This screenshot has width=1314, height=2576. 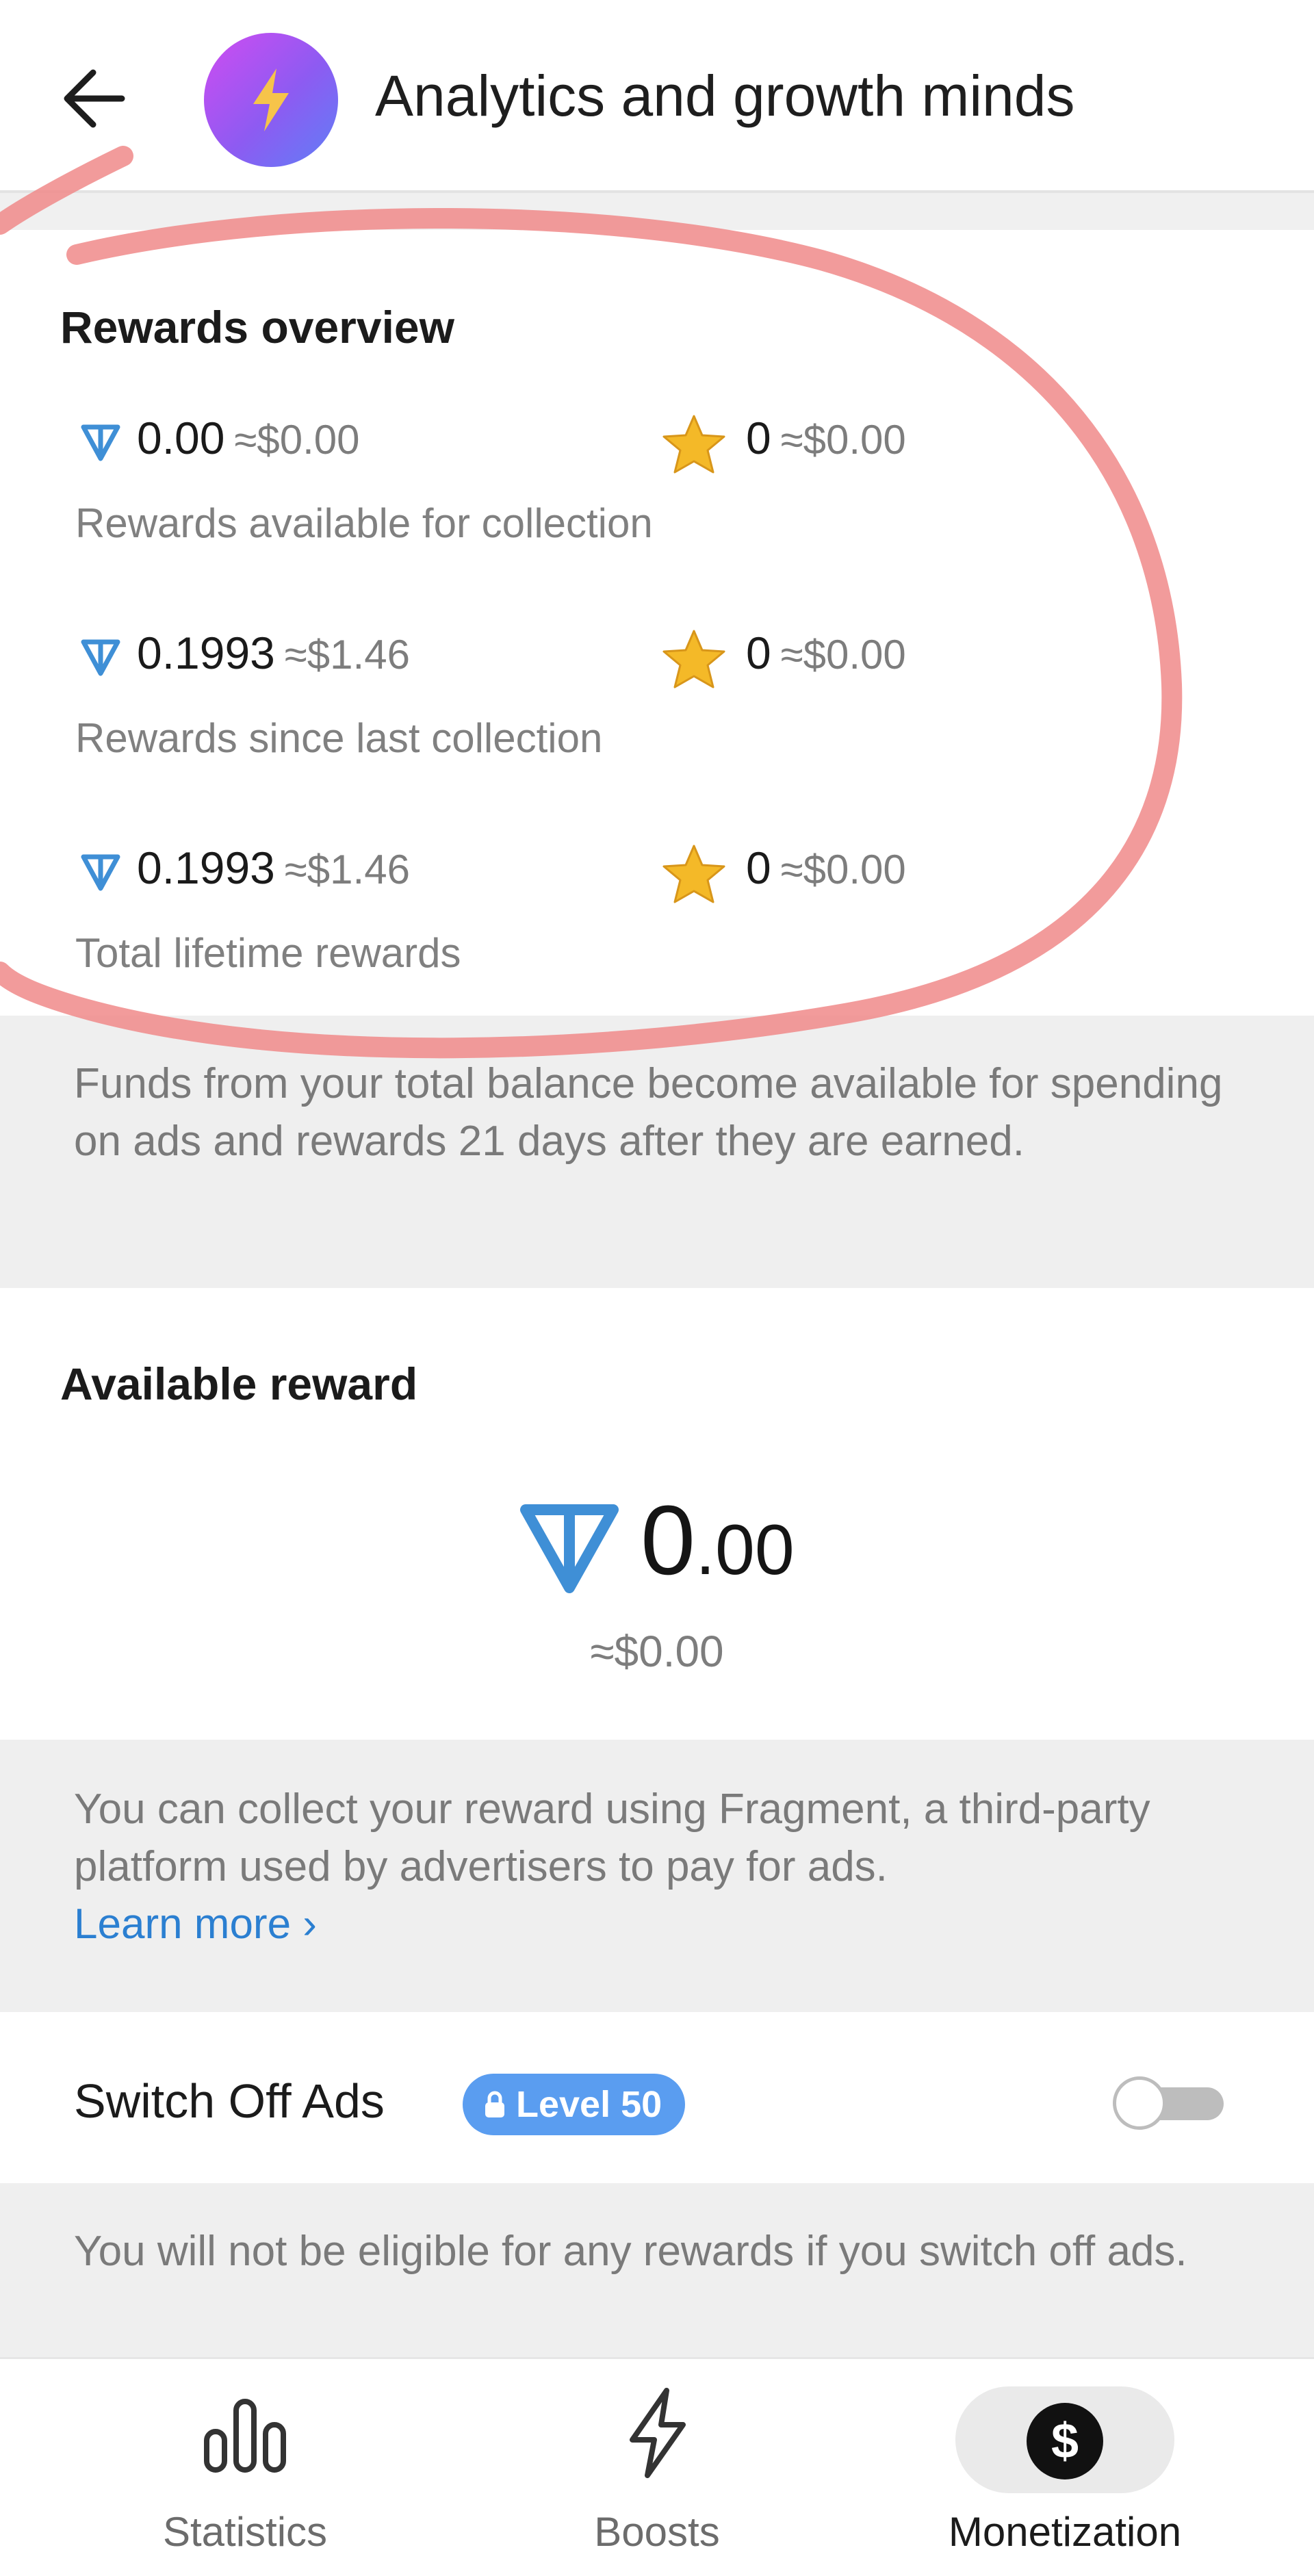 What do you see at coordinates (657, 663) in the screenshot?
I see `reward-row-since-last: 0.1993 ≈$1.46 0 ≈$0.00` at bounding box center [657, 663].